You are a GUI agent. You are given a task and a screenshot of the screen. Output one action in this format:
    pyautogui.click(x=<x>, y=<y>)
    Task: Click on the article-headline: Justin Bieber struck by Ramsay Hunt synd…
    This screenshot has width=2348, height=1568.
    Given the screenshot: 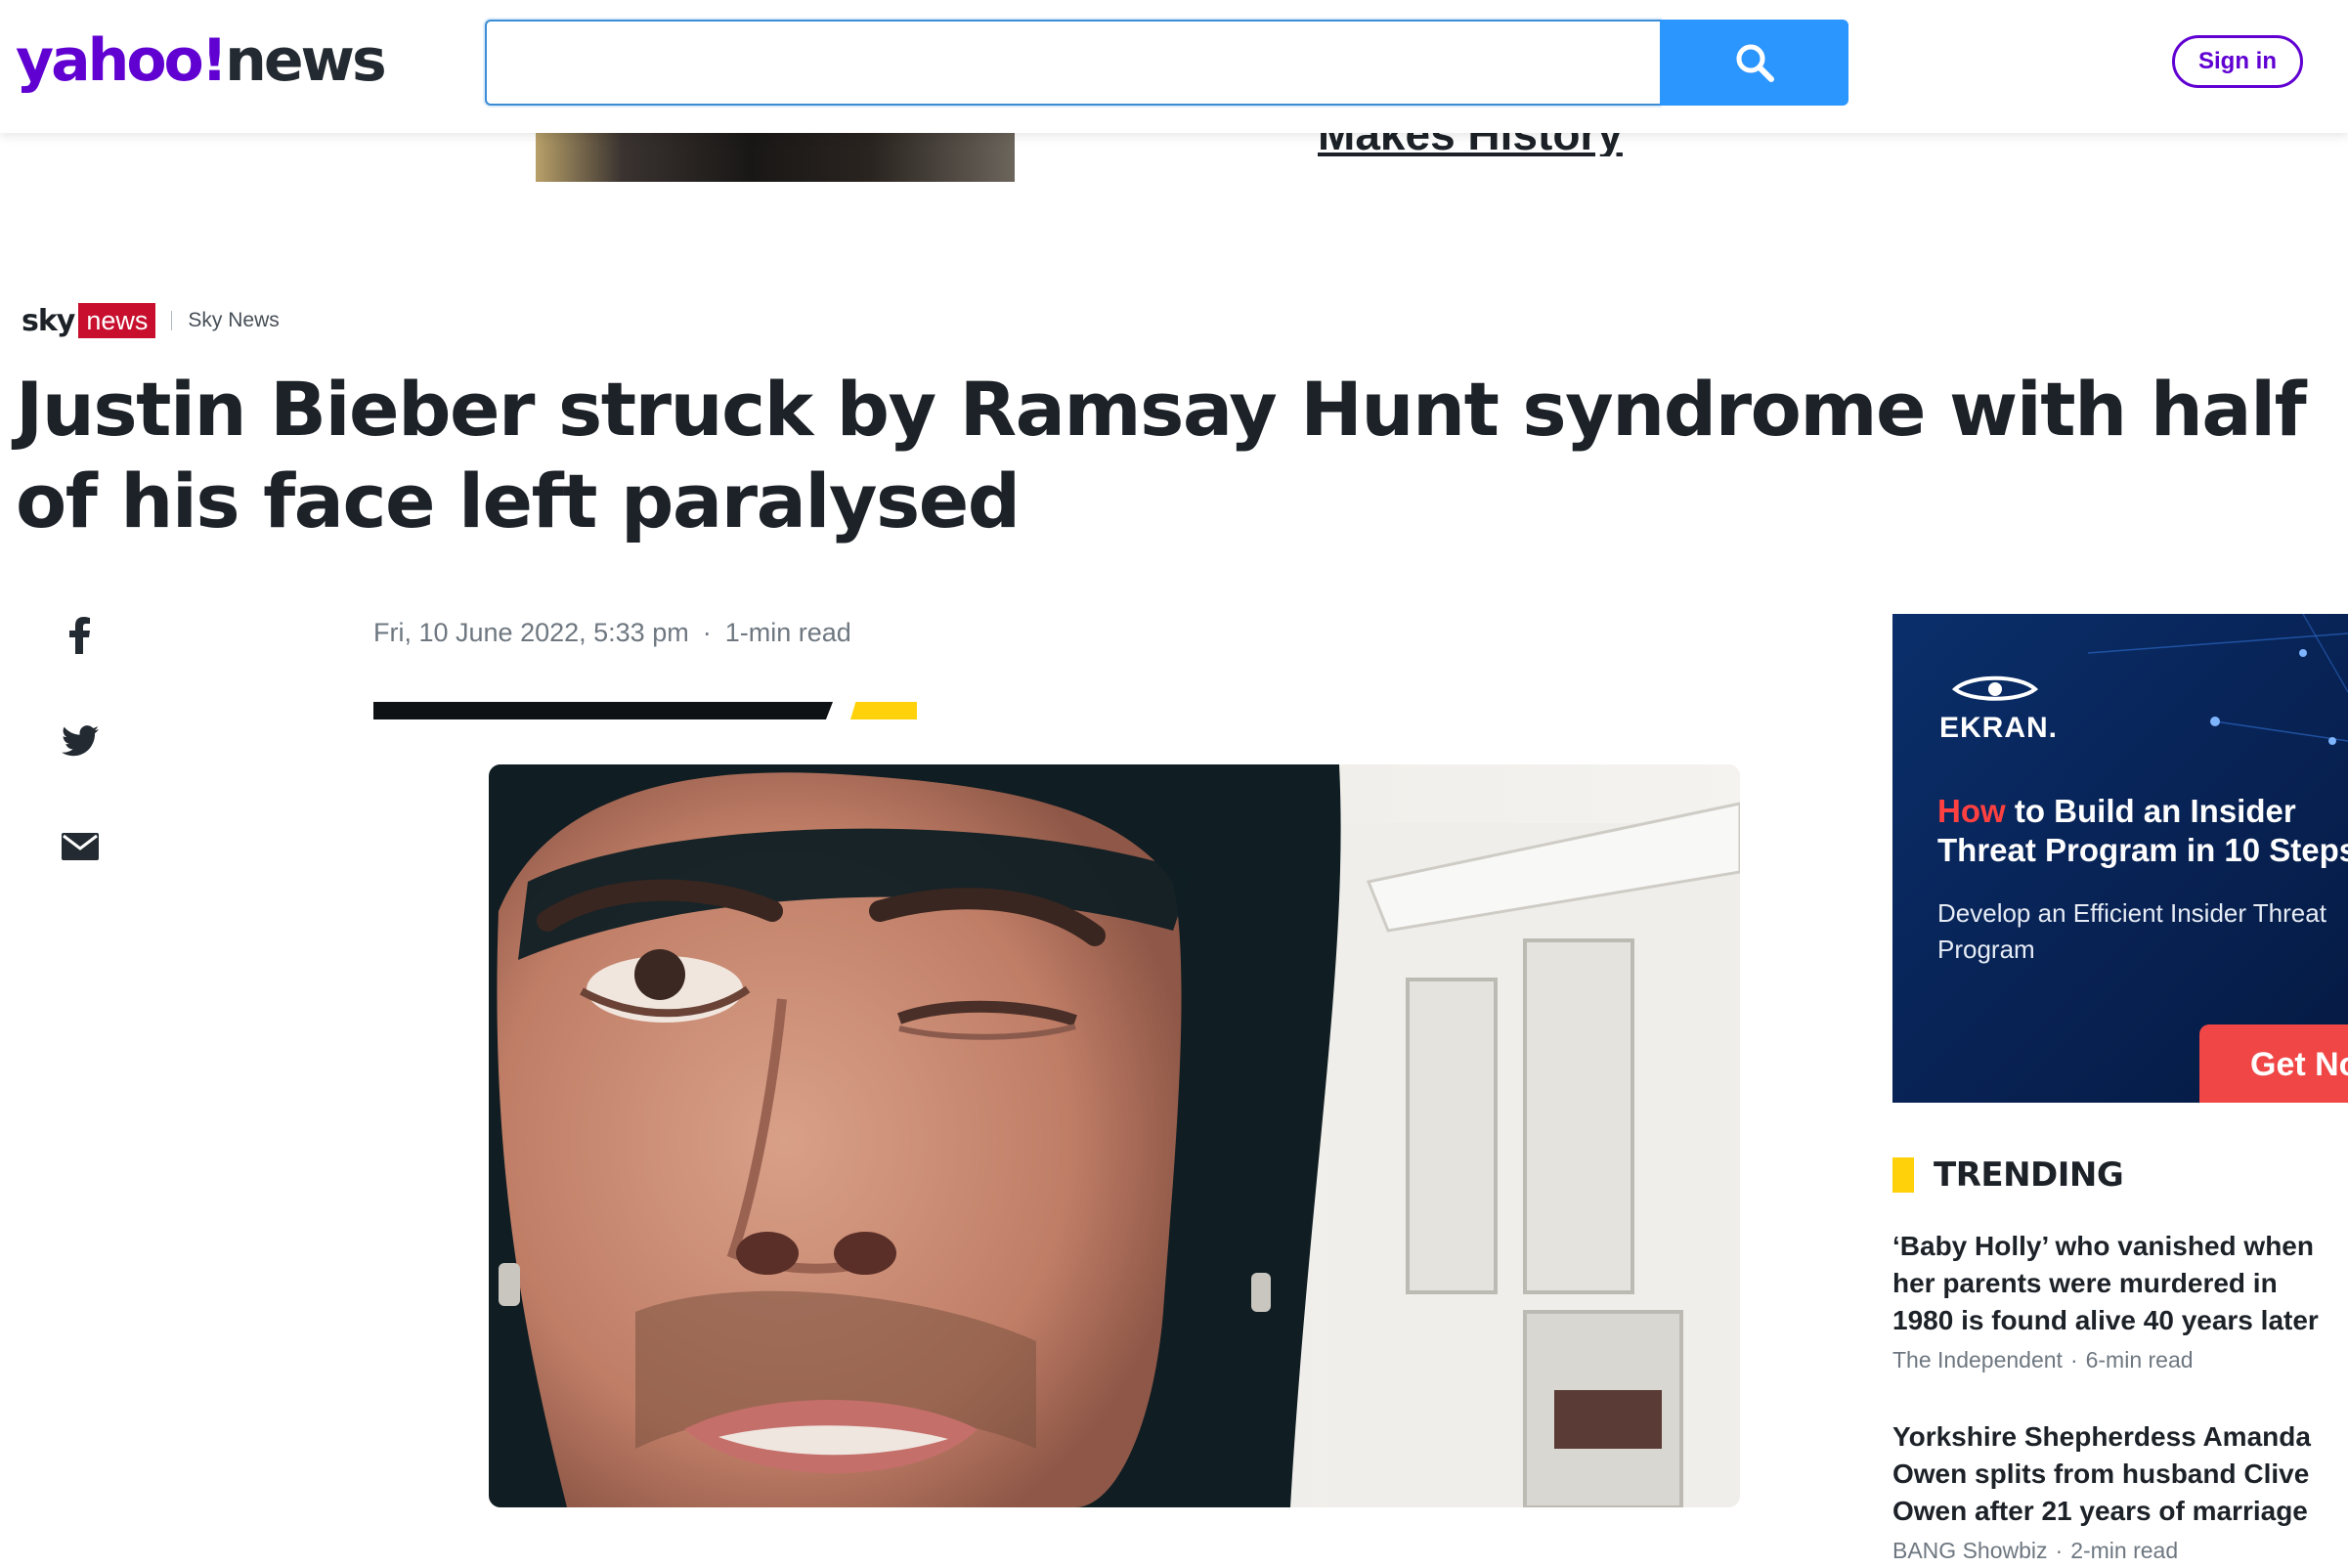 What is the action you would take?
    pyautogui.click(x=1161, y=455)
    